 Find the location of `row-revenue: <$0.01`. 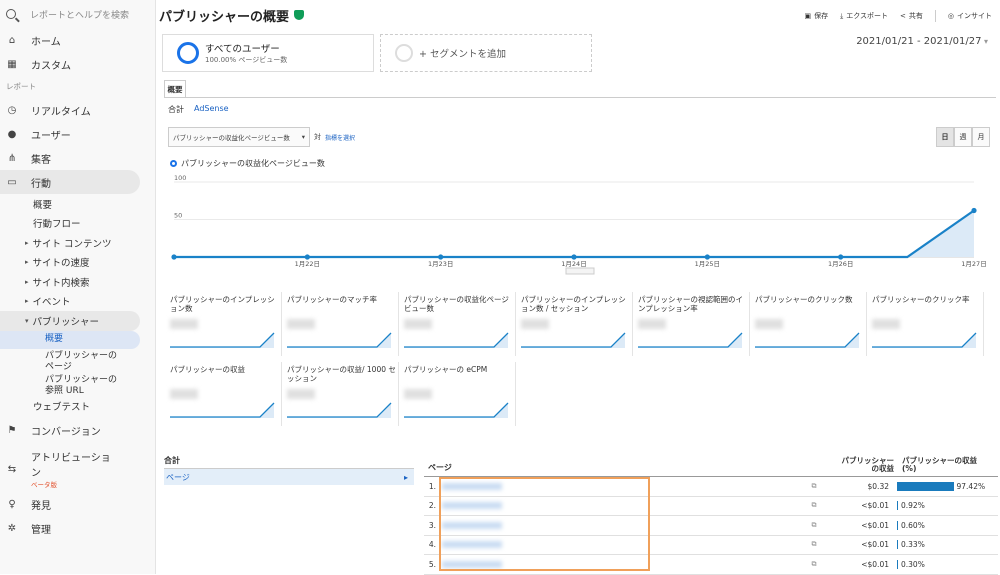

row-revenue: <$0.01 is located at coordinates (875, 506).